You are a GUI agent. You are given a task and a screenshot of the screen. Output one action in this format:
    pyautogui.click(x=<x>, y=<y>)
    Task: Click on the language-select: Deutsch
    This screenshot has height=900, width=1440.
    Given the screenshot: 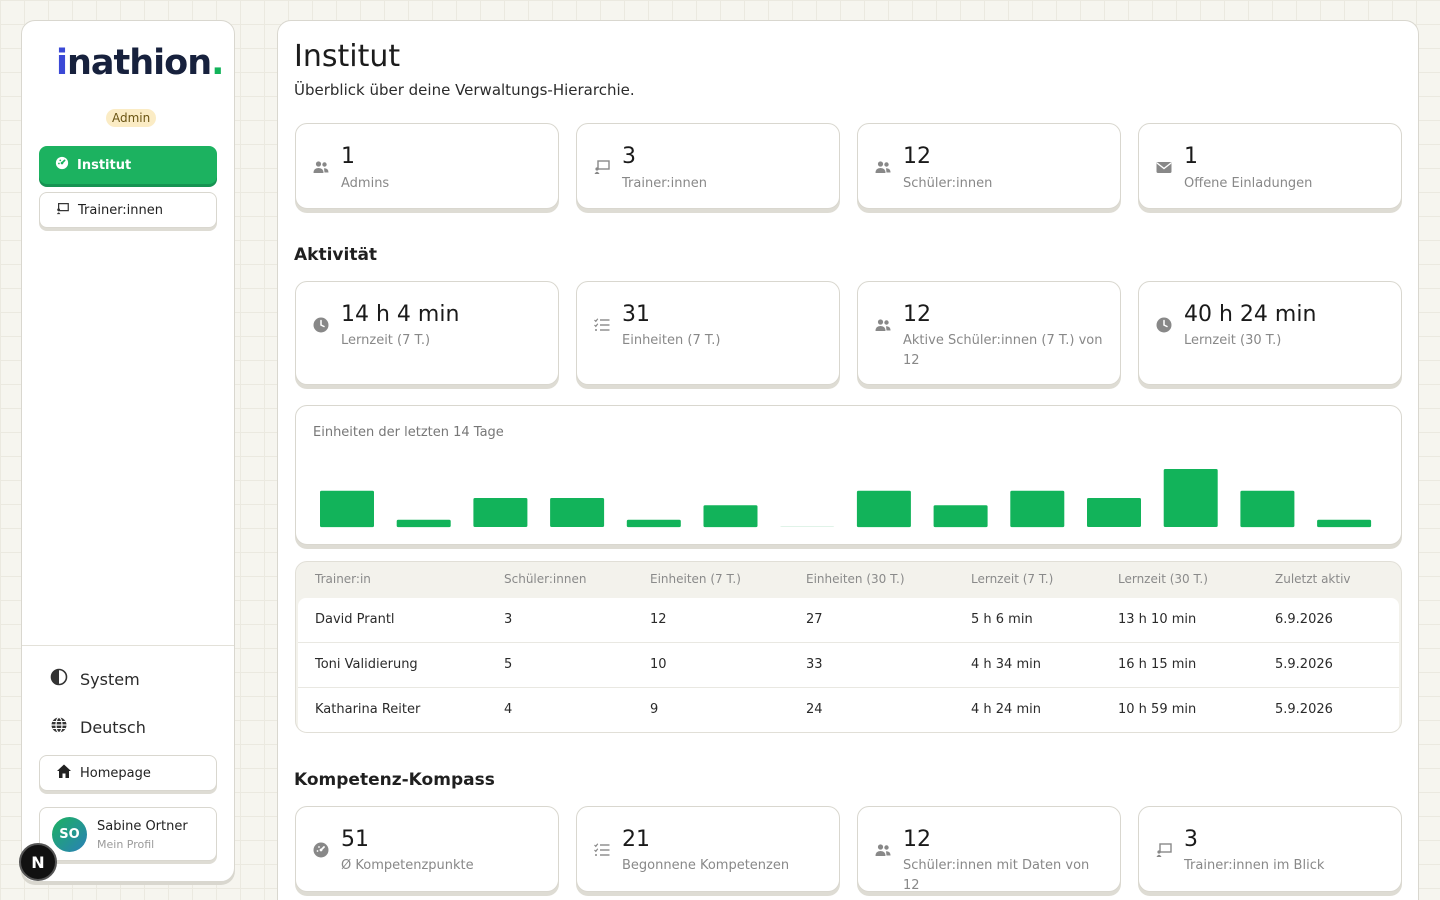 What is the action you would take?
    pyautogui.click(x=98, y=727)
    